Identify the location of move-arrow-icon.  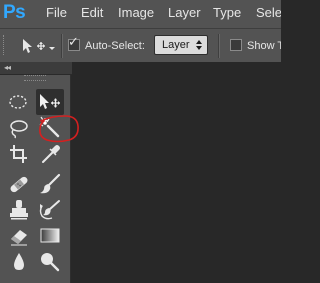
(50, 101).